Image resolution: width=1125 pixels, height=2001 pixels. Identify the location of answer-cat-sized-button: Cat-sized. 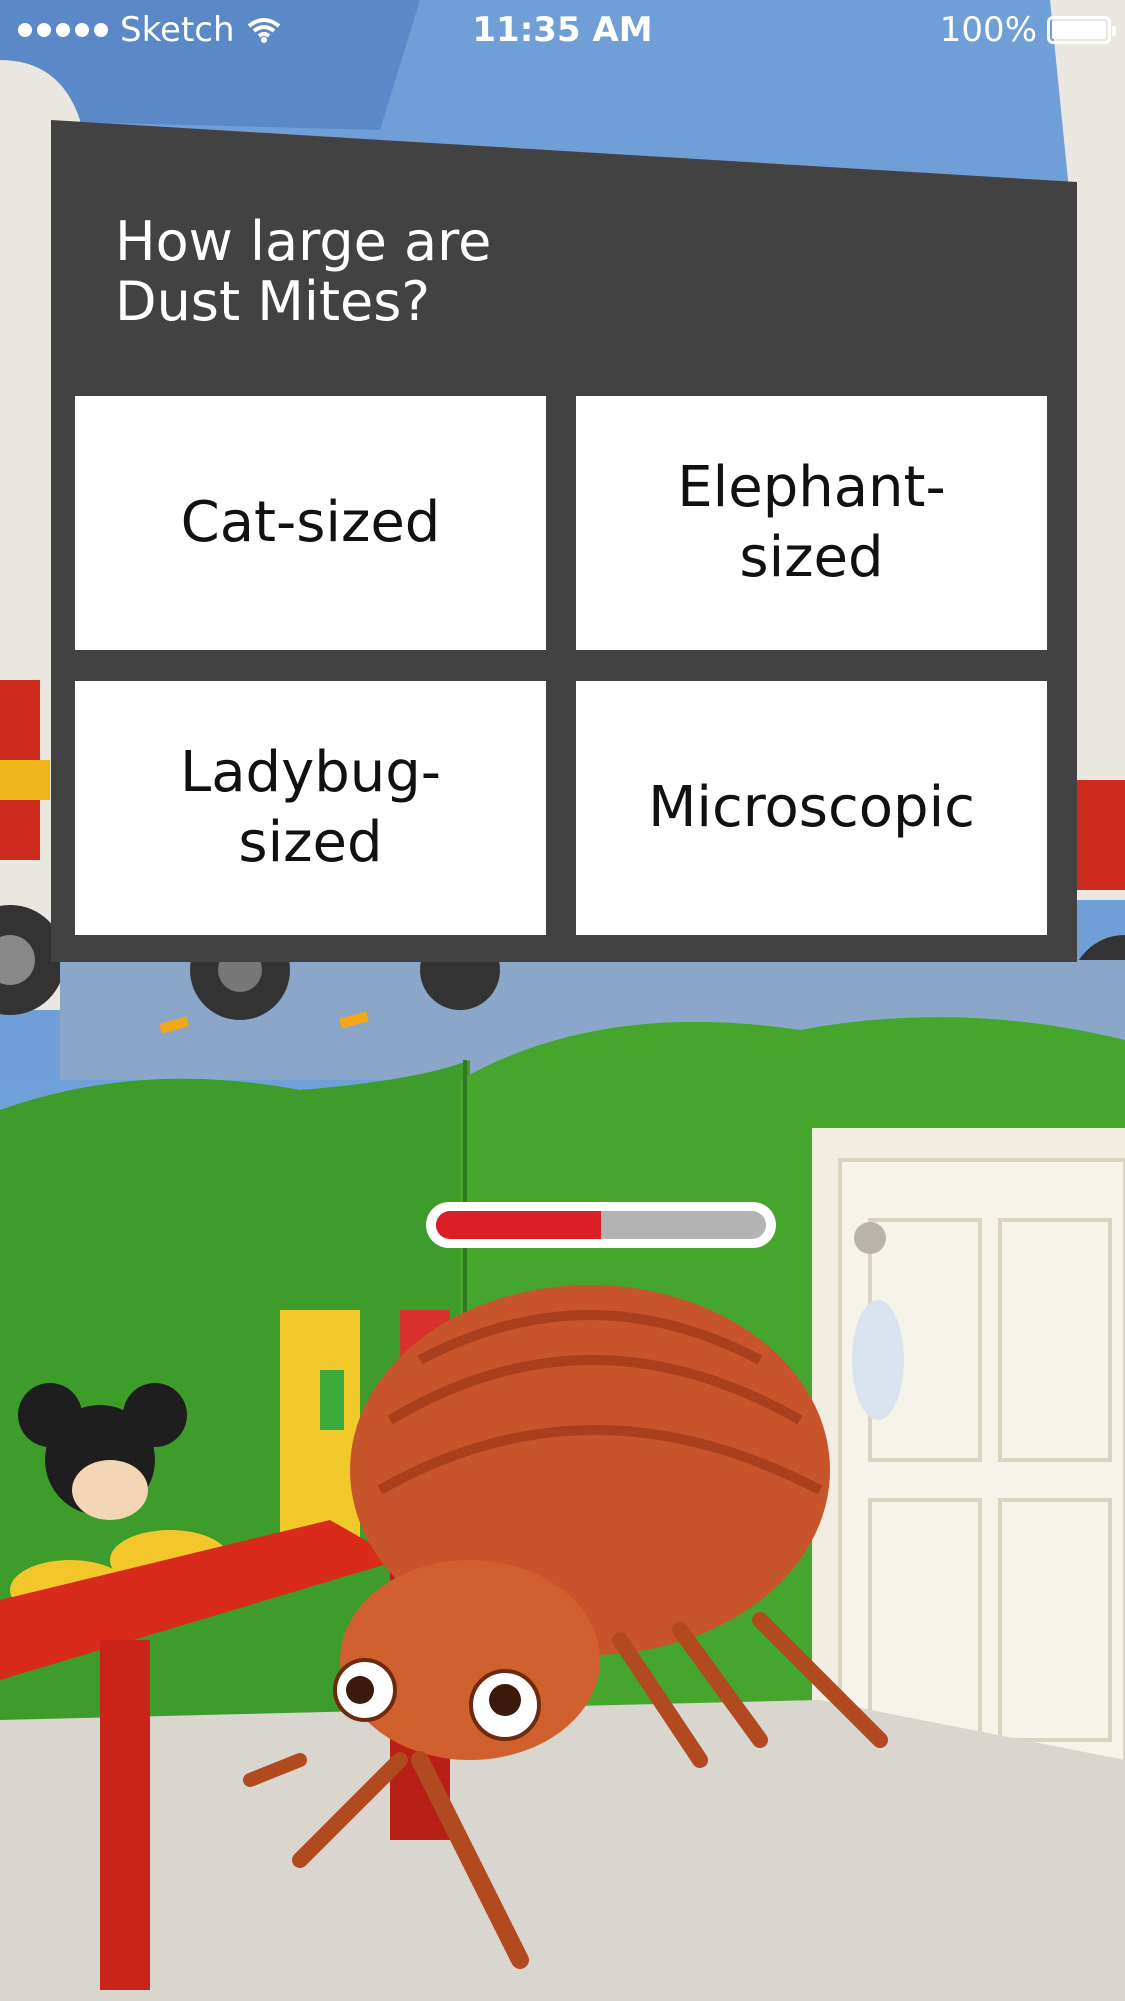
(310, 523).